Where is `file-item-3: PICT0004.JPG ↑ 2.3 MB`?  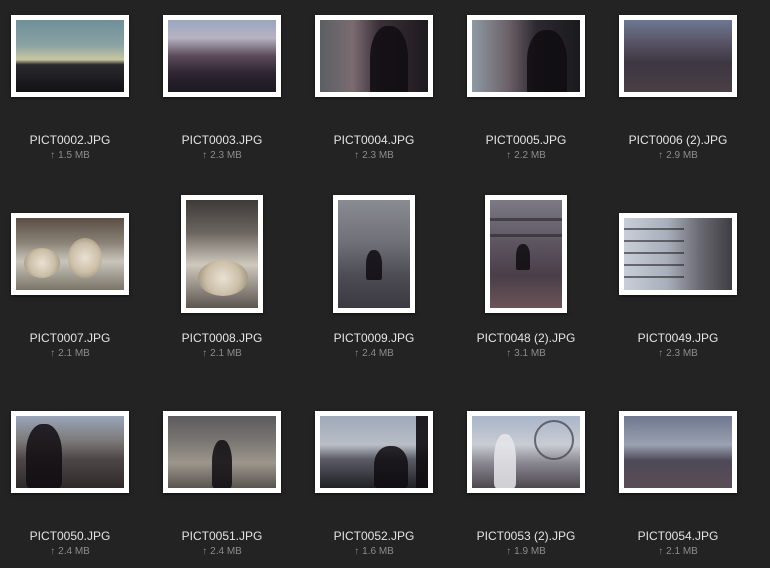 file-item-3: PICT0004.JPG ↑ 2.3 MB is located at coordinates (374, 80).